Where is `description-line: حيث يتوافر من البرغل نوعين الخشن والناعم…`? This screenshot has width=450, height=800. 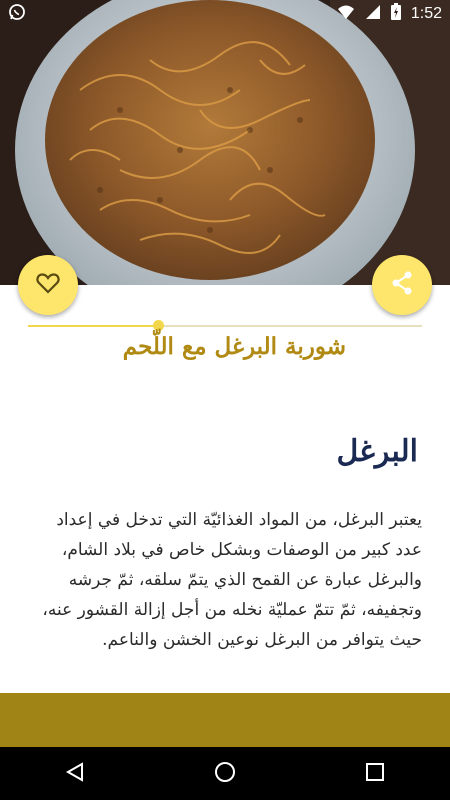 description-line: حيث يتوافر من البرغل نوعين الخشن والناعم… is located at coordinates (262, 640).